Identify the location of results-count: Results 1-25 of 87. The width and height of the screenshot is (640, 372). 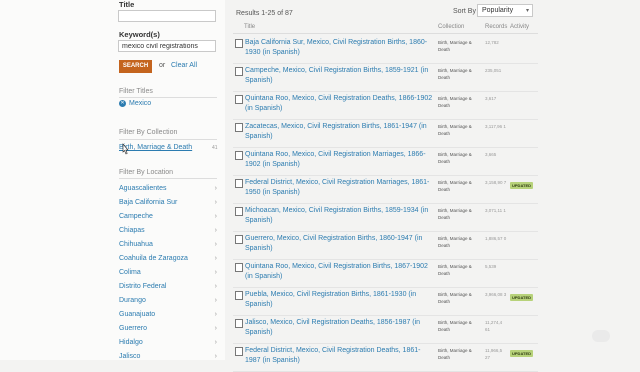
(264, 13).